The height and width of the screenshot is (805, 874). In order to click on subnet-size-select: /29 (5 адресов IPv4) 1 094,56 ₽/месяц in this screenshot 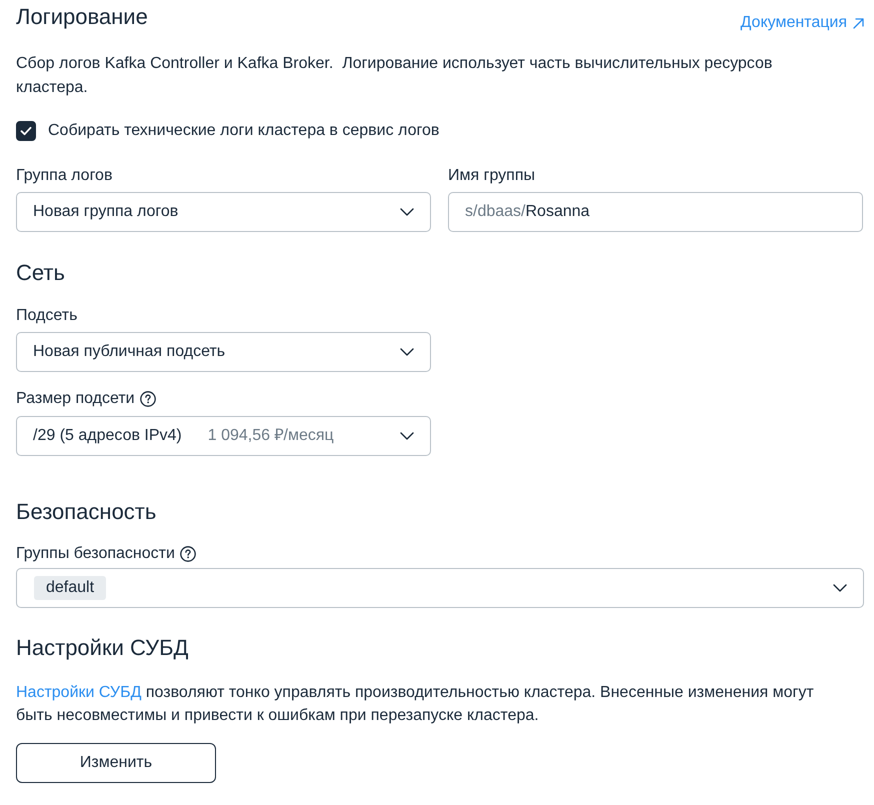, I will do `click(223, 436)`.